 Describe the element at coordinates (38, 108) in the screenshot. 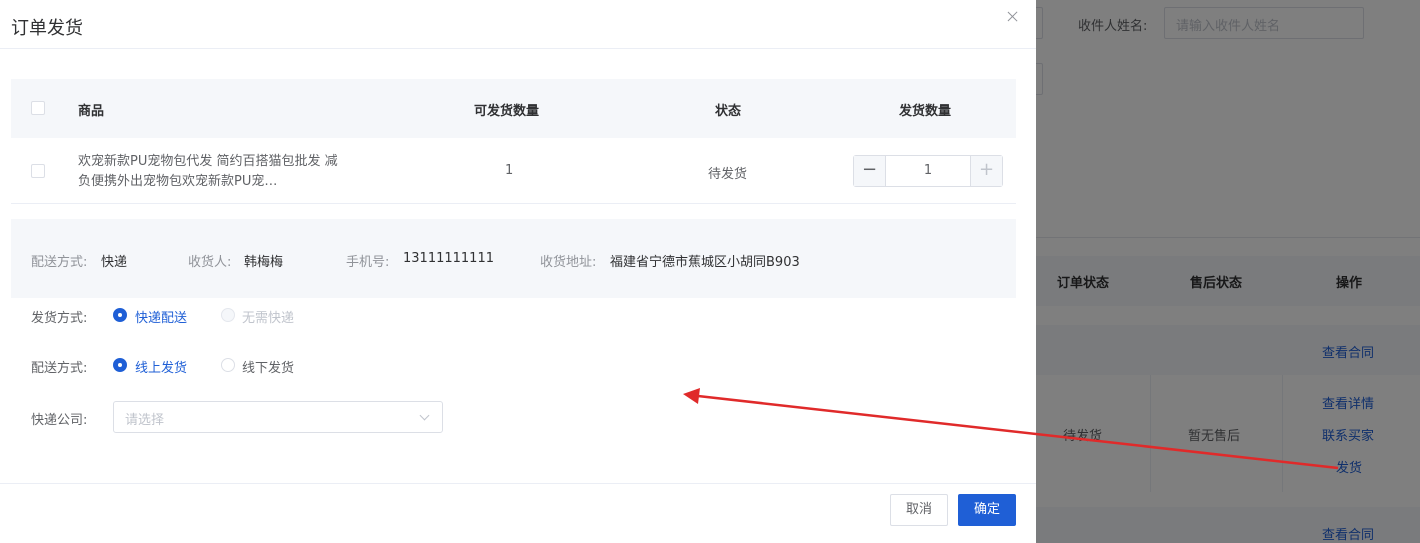

I see `select-all-checkbox` at that location.